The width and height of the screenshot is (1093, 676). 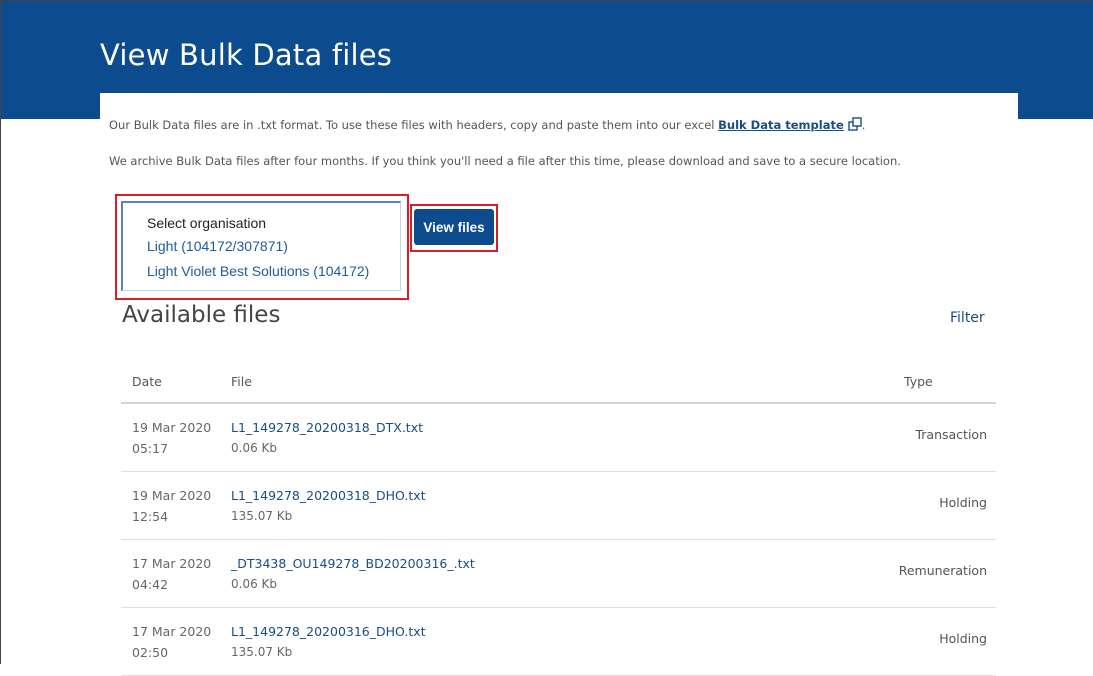 I want to click on column-header-file: File, so click(x=241, y=381).